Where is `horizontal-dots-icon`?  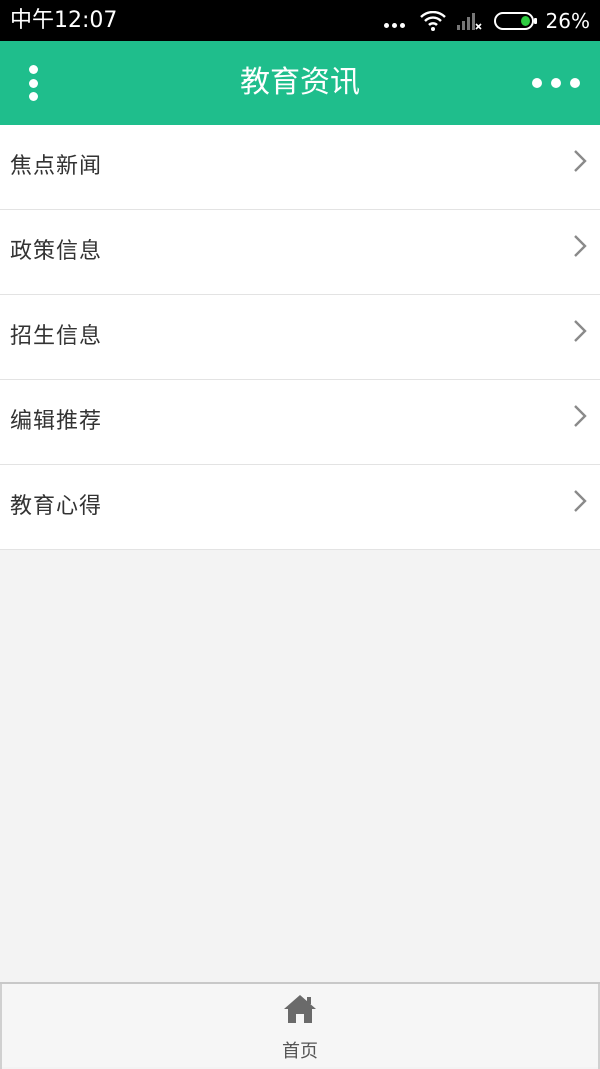 horizontal-dots-icon is located at coordinates (537, 83).